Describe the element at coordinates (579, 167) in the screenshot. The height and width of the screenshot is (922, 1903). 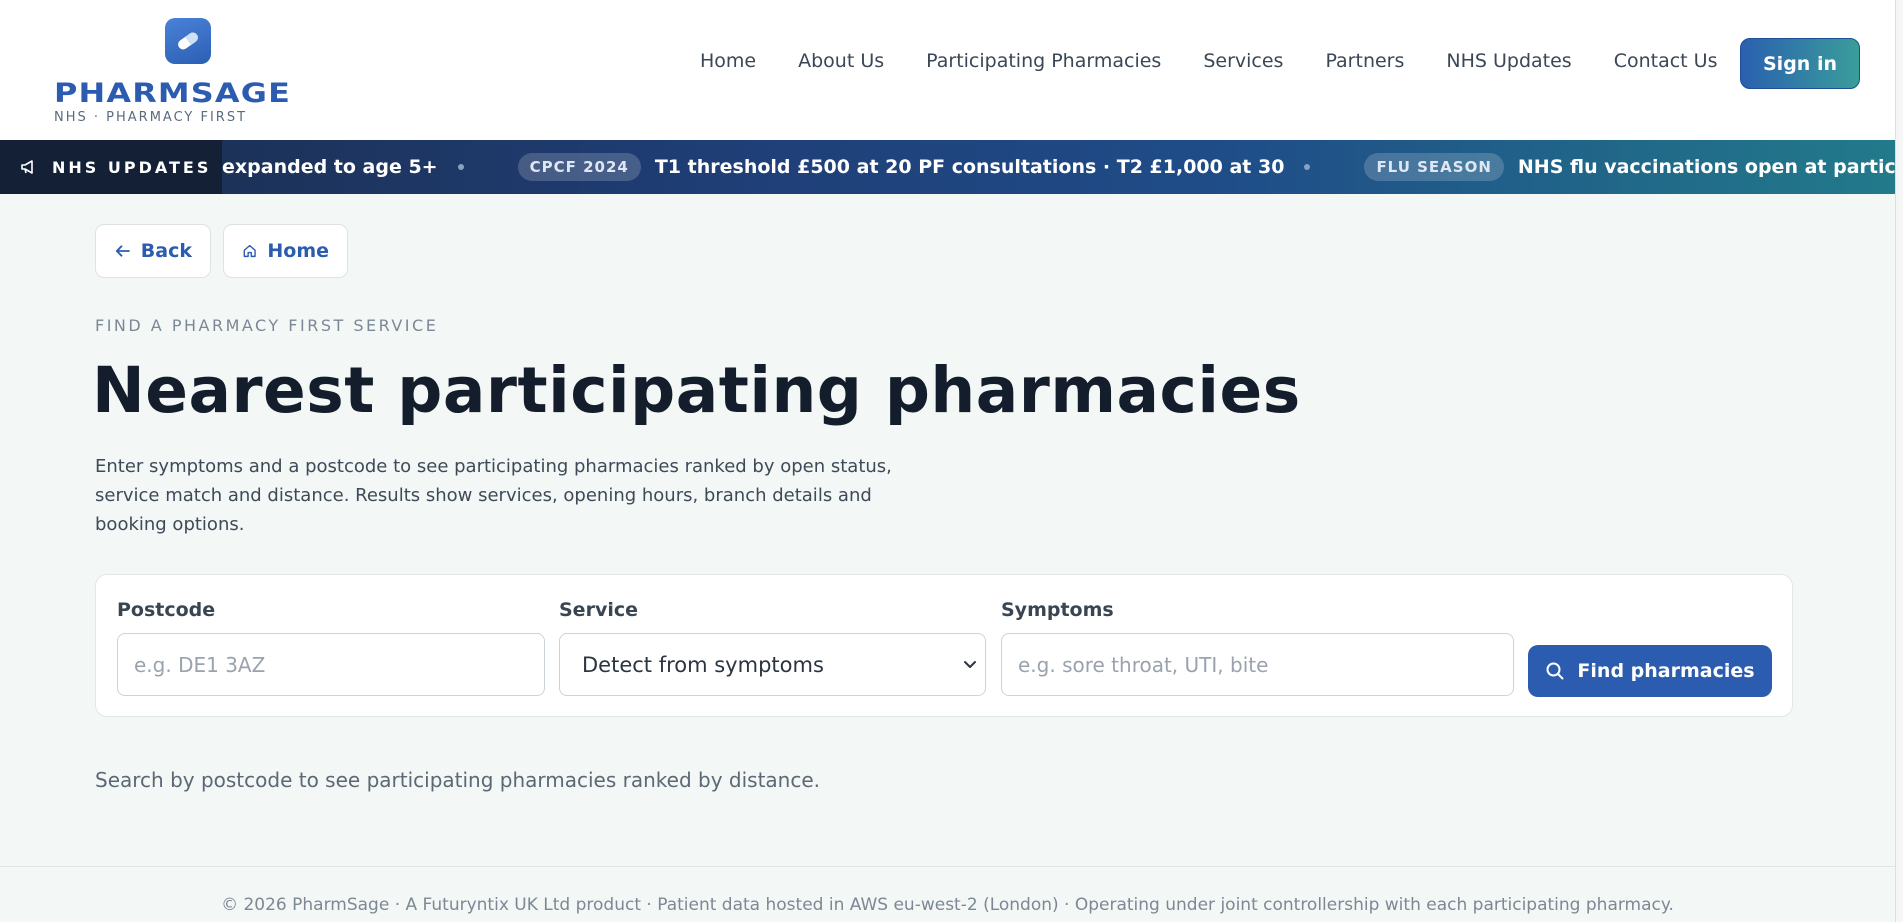
I see `ticker-badge: CPCF 2024` at that location.